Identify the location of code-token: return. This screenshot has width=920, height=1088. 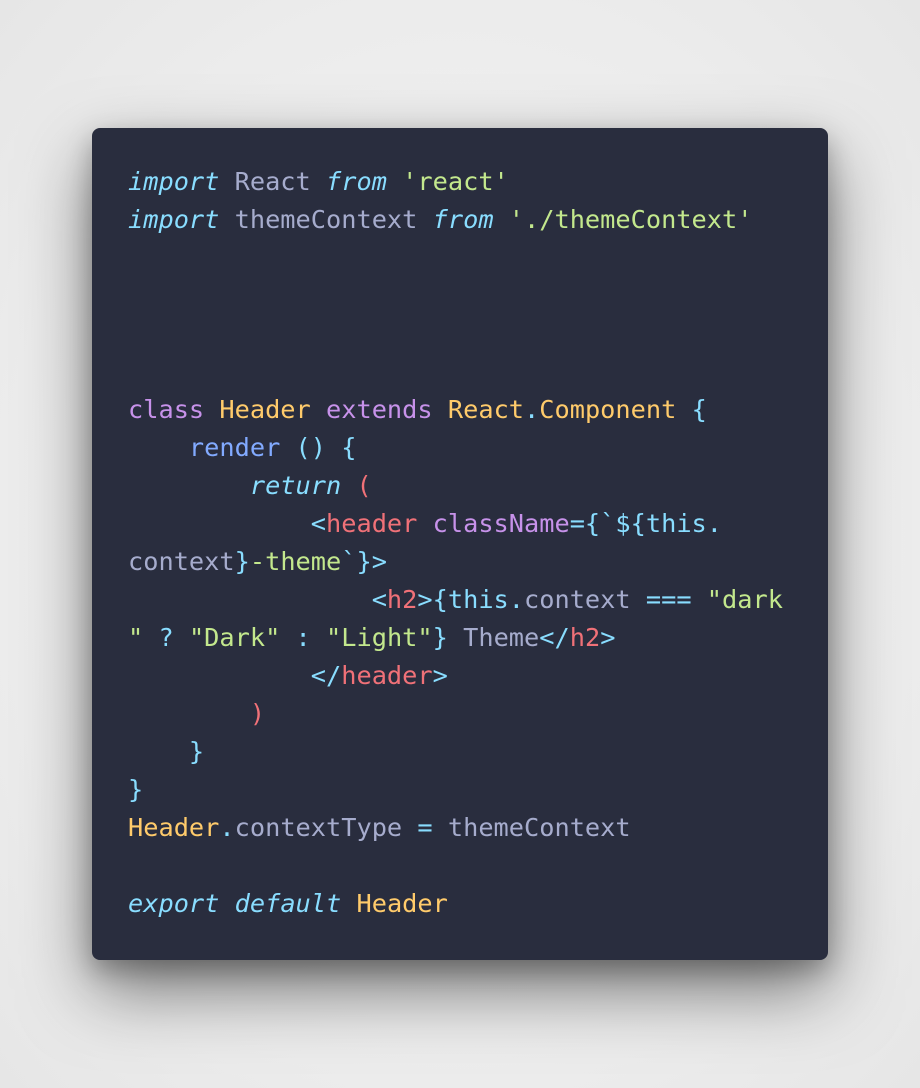
(295, 485).